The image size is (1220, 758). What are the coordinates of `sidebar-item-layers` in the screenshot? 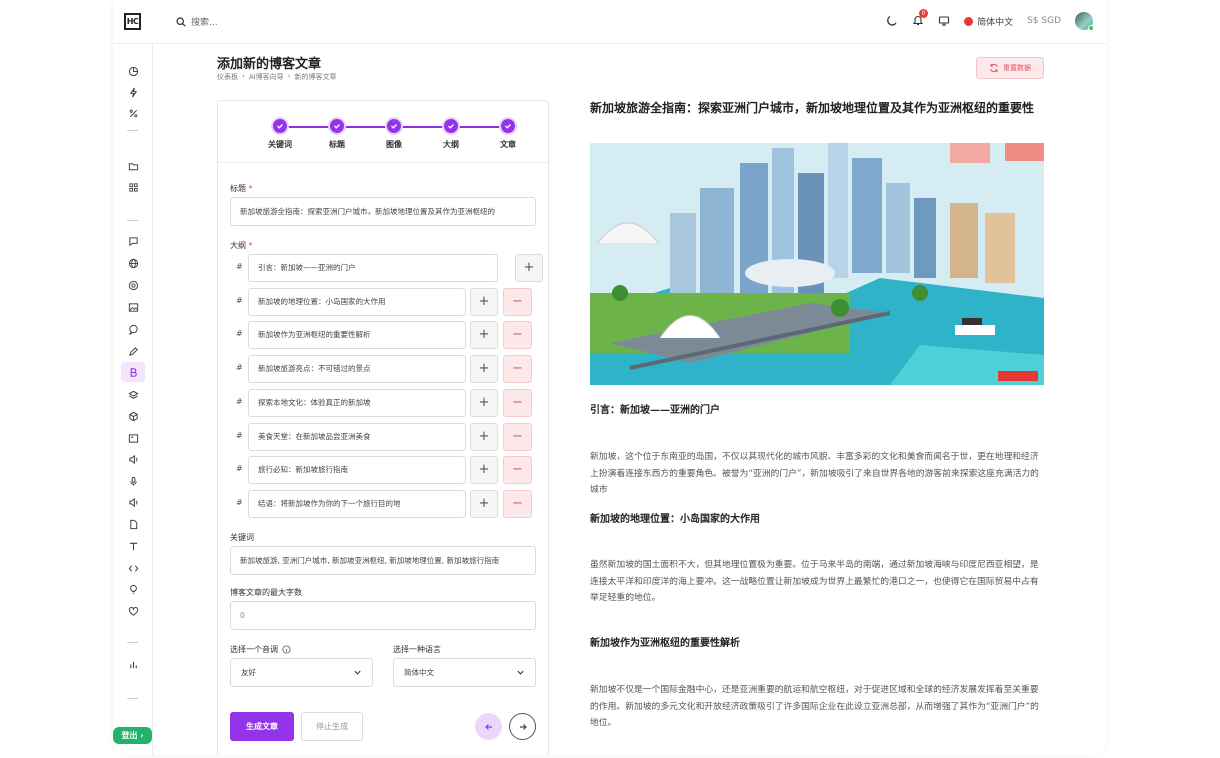 It's located at (133, 395).